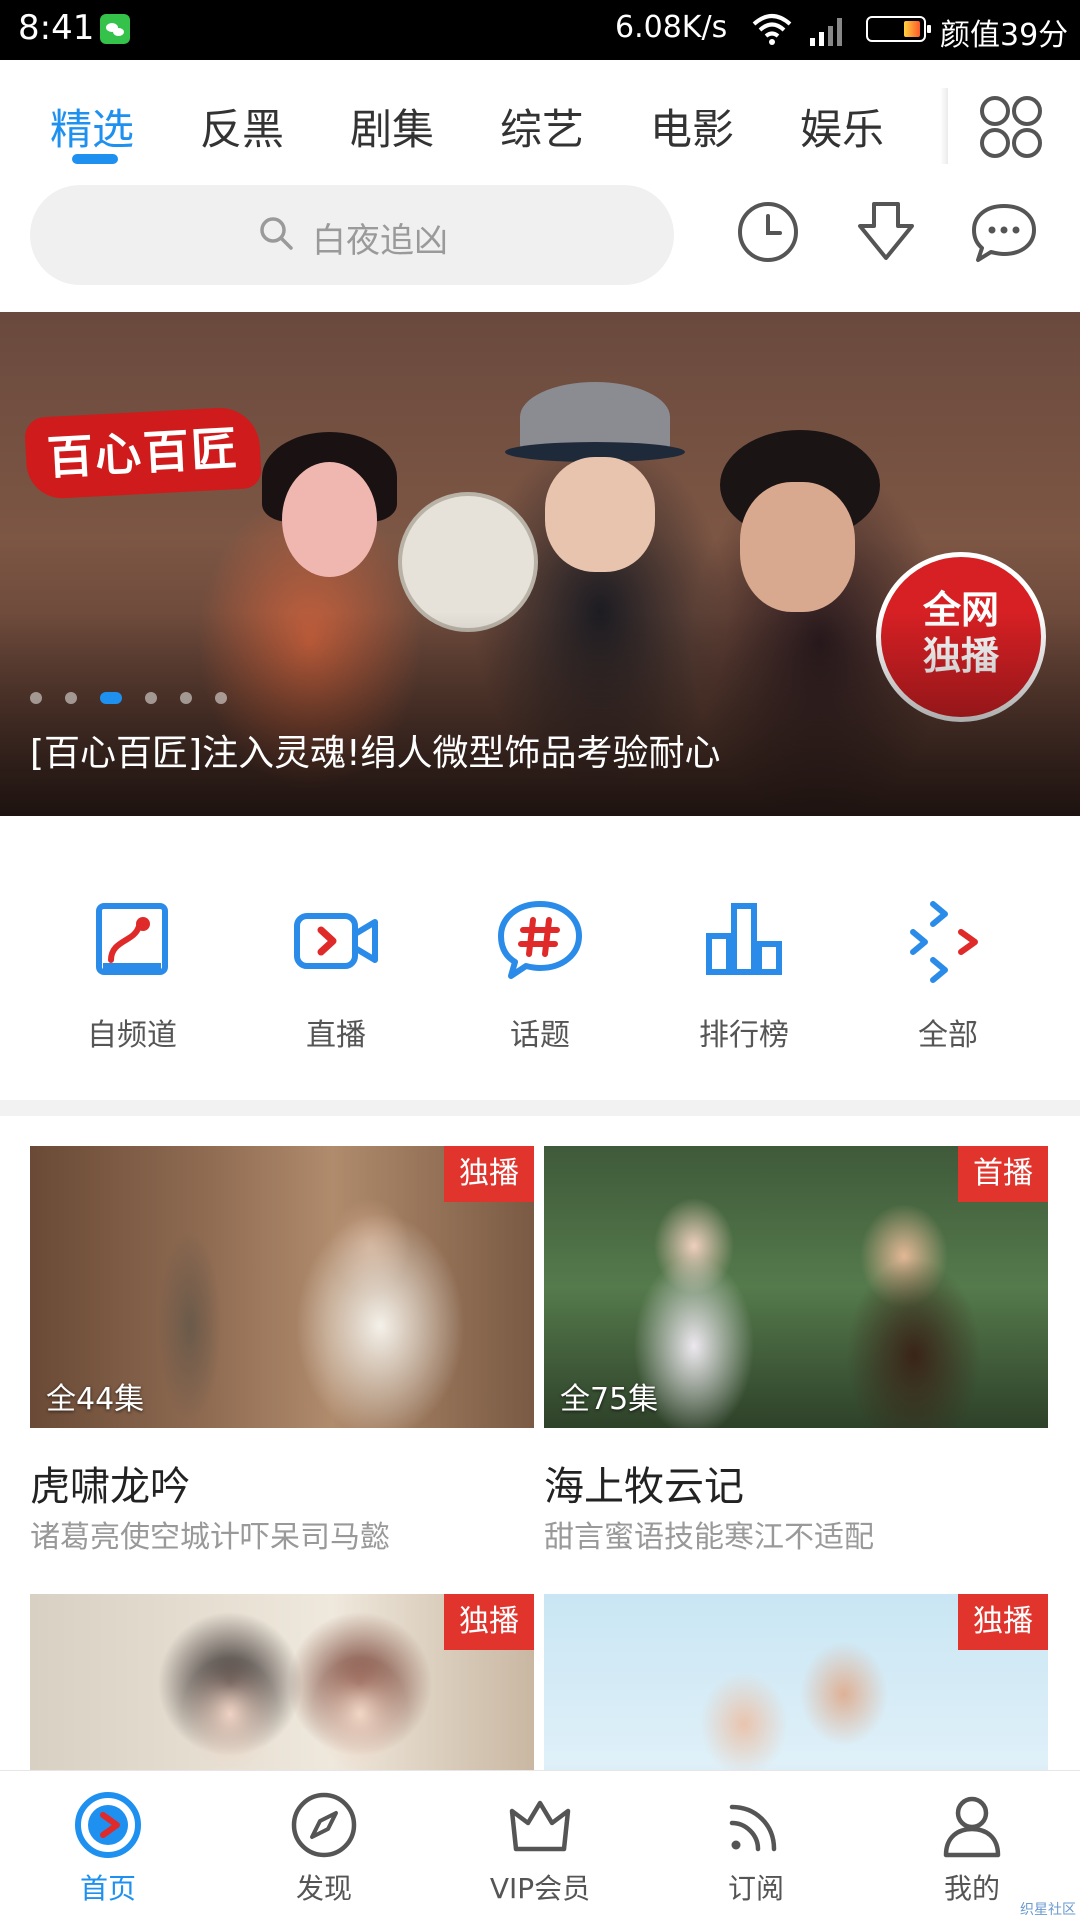  I want to click on live-camera-icon, so click(336, 941).